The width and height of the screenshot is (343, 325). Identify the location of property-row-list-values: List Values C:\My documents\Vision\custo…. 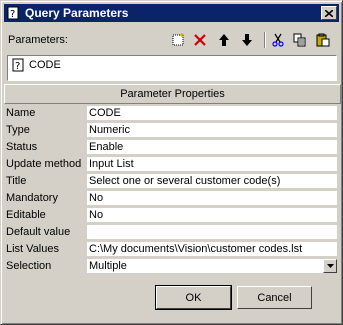
(171, 249).